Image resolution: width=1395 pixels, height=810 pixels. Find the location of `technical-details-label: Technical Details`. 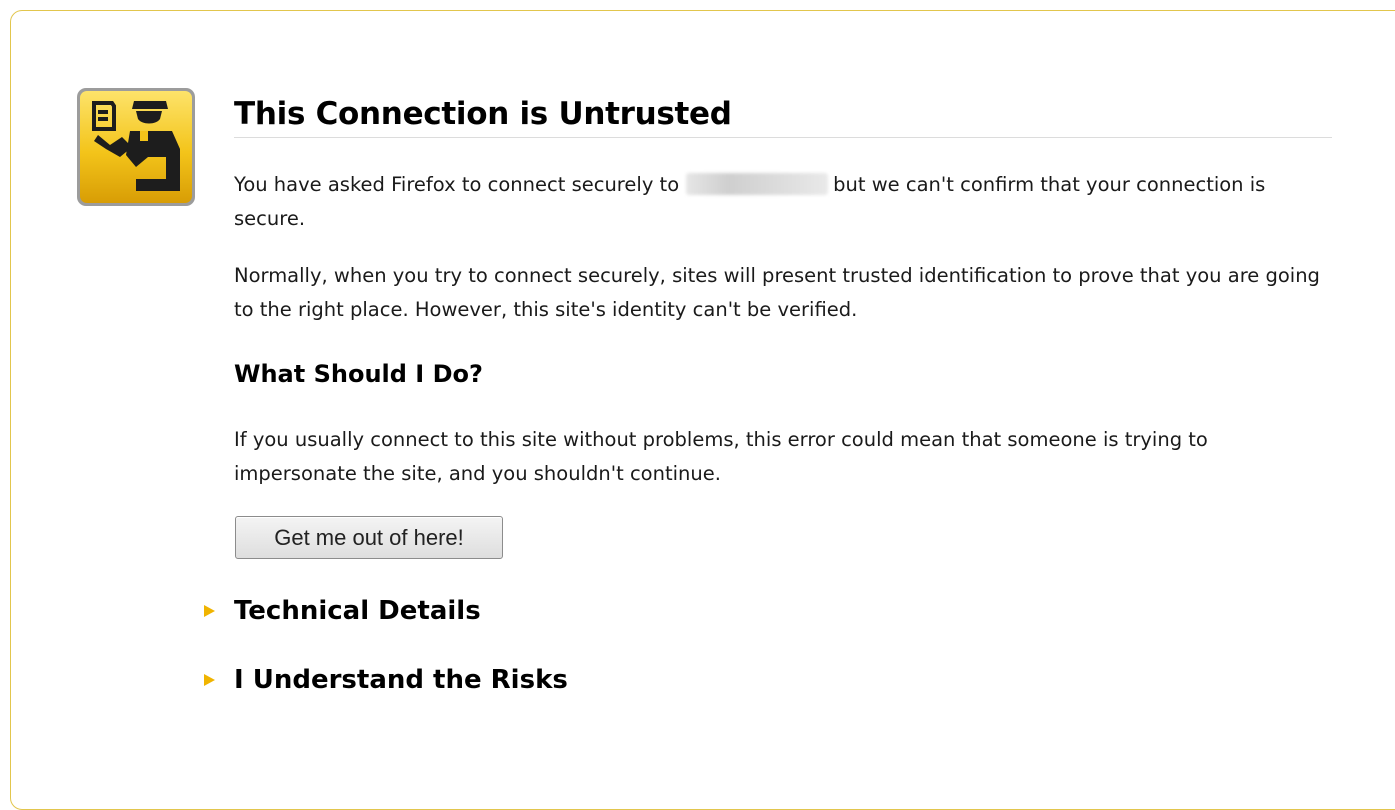

technical-details-label: Technical Details is located at coordinates (357, 611).